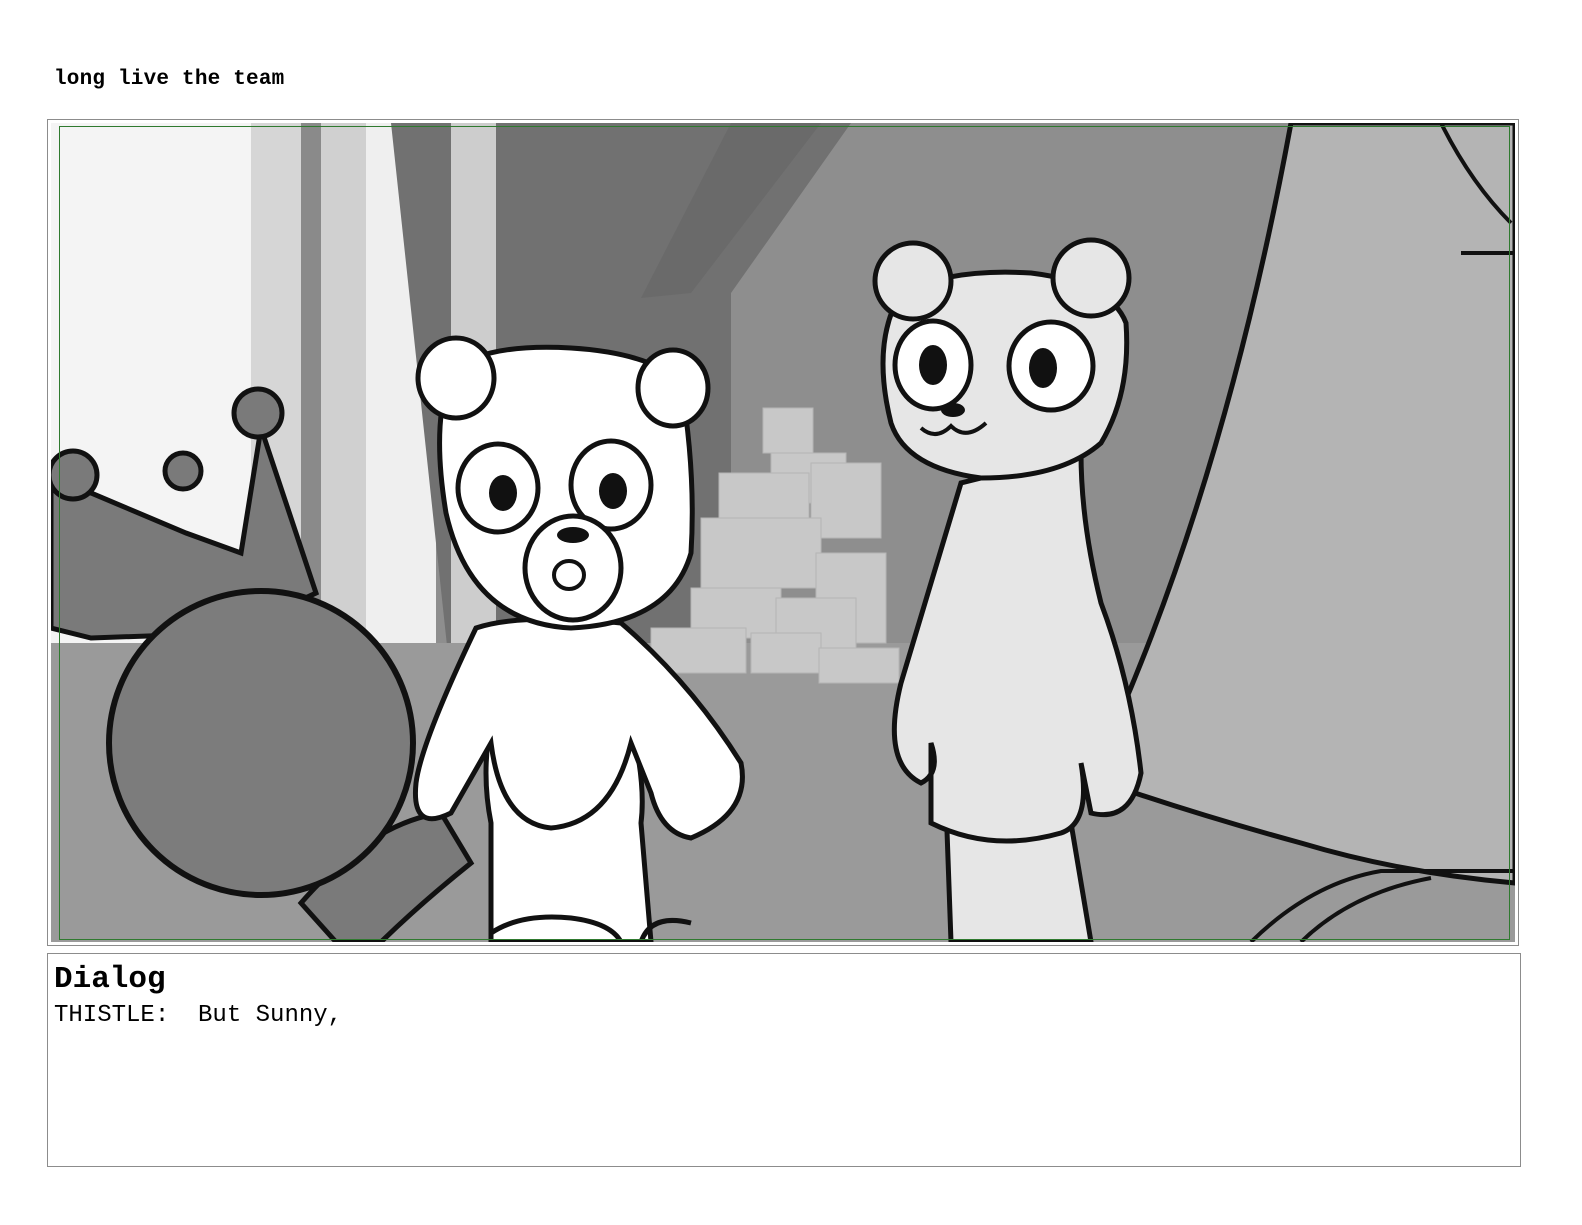  Describe the element at coordinates (169, 79) in the screenshot. I see `document-title: long live the team` at that location.